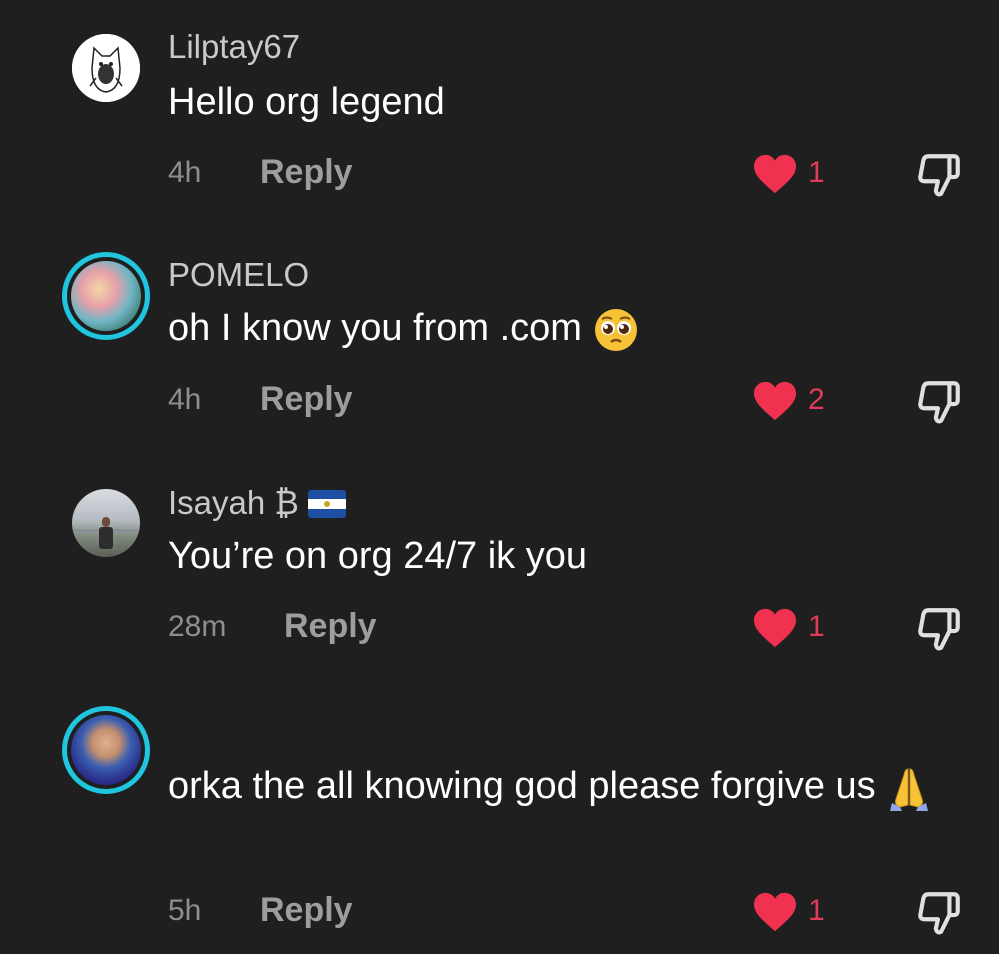  What do you see at coordinates (306, 102) in the screenshot?
I see `comment-text: Hello org legend` at bounding box center [306, 102].